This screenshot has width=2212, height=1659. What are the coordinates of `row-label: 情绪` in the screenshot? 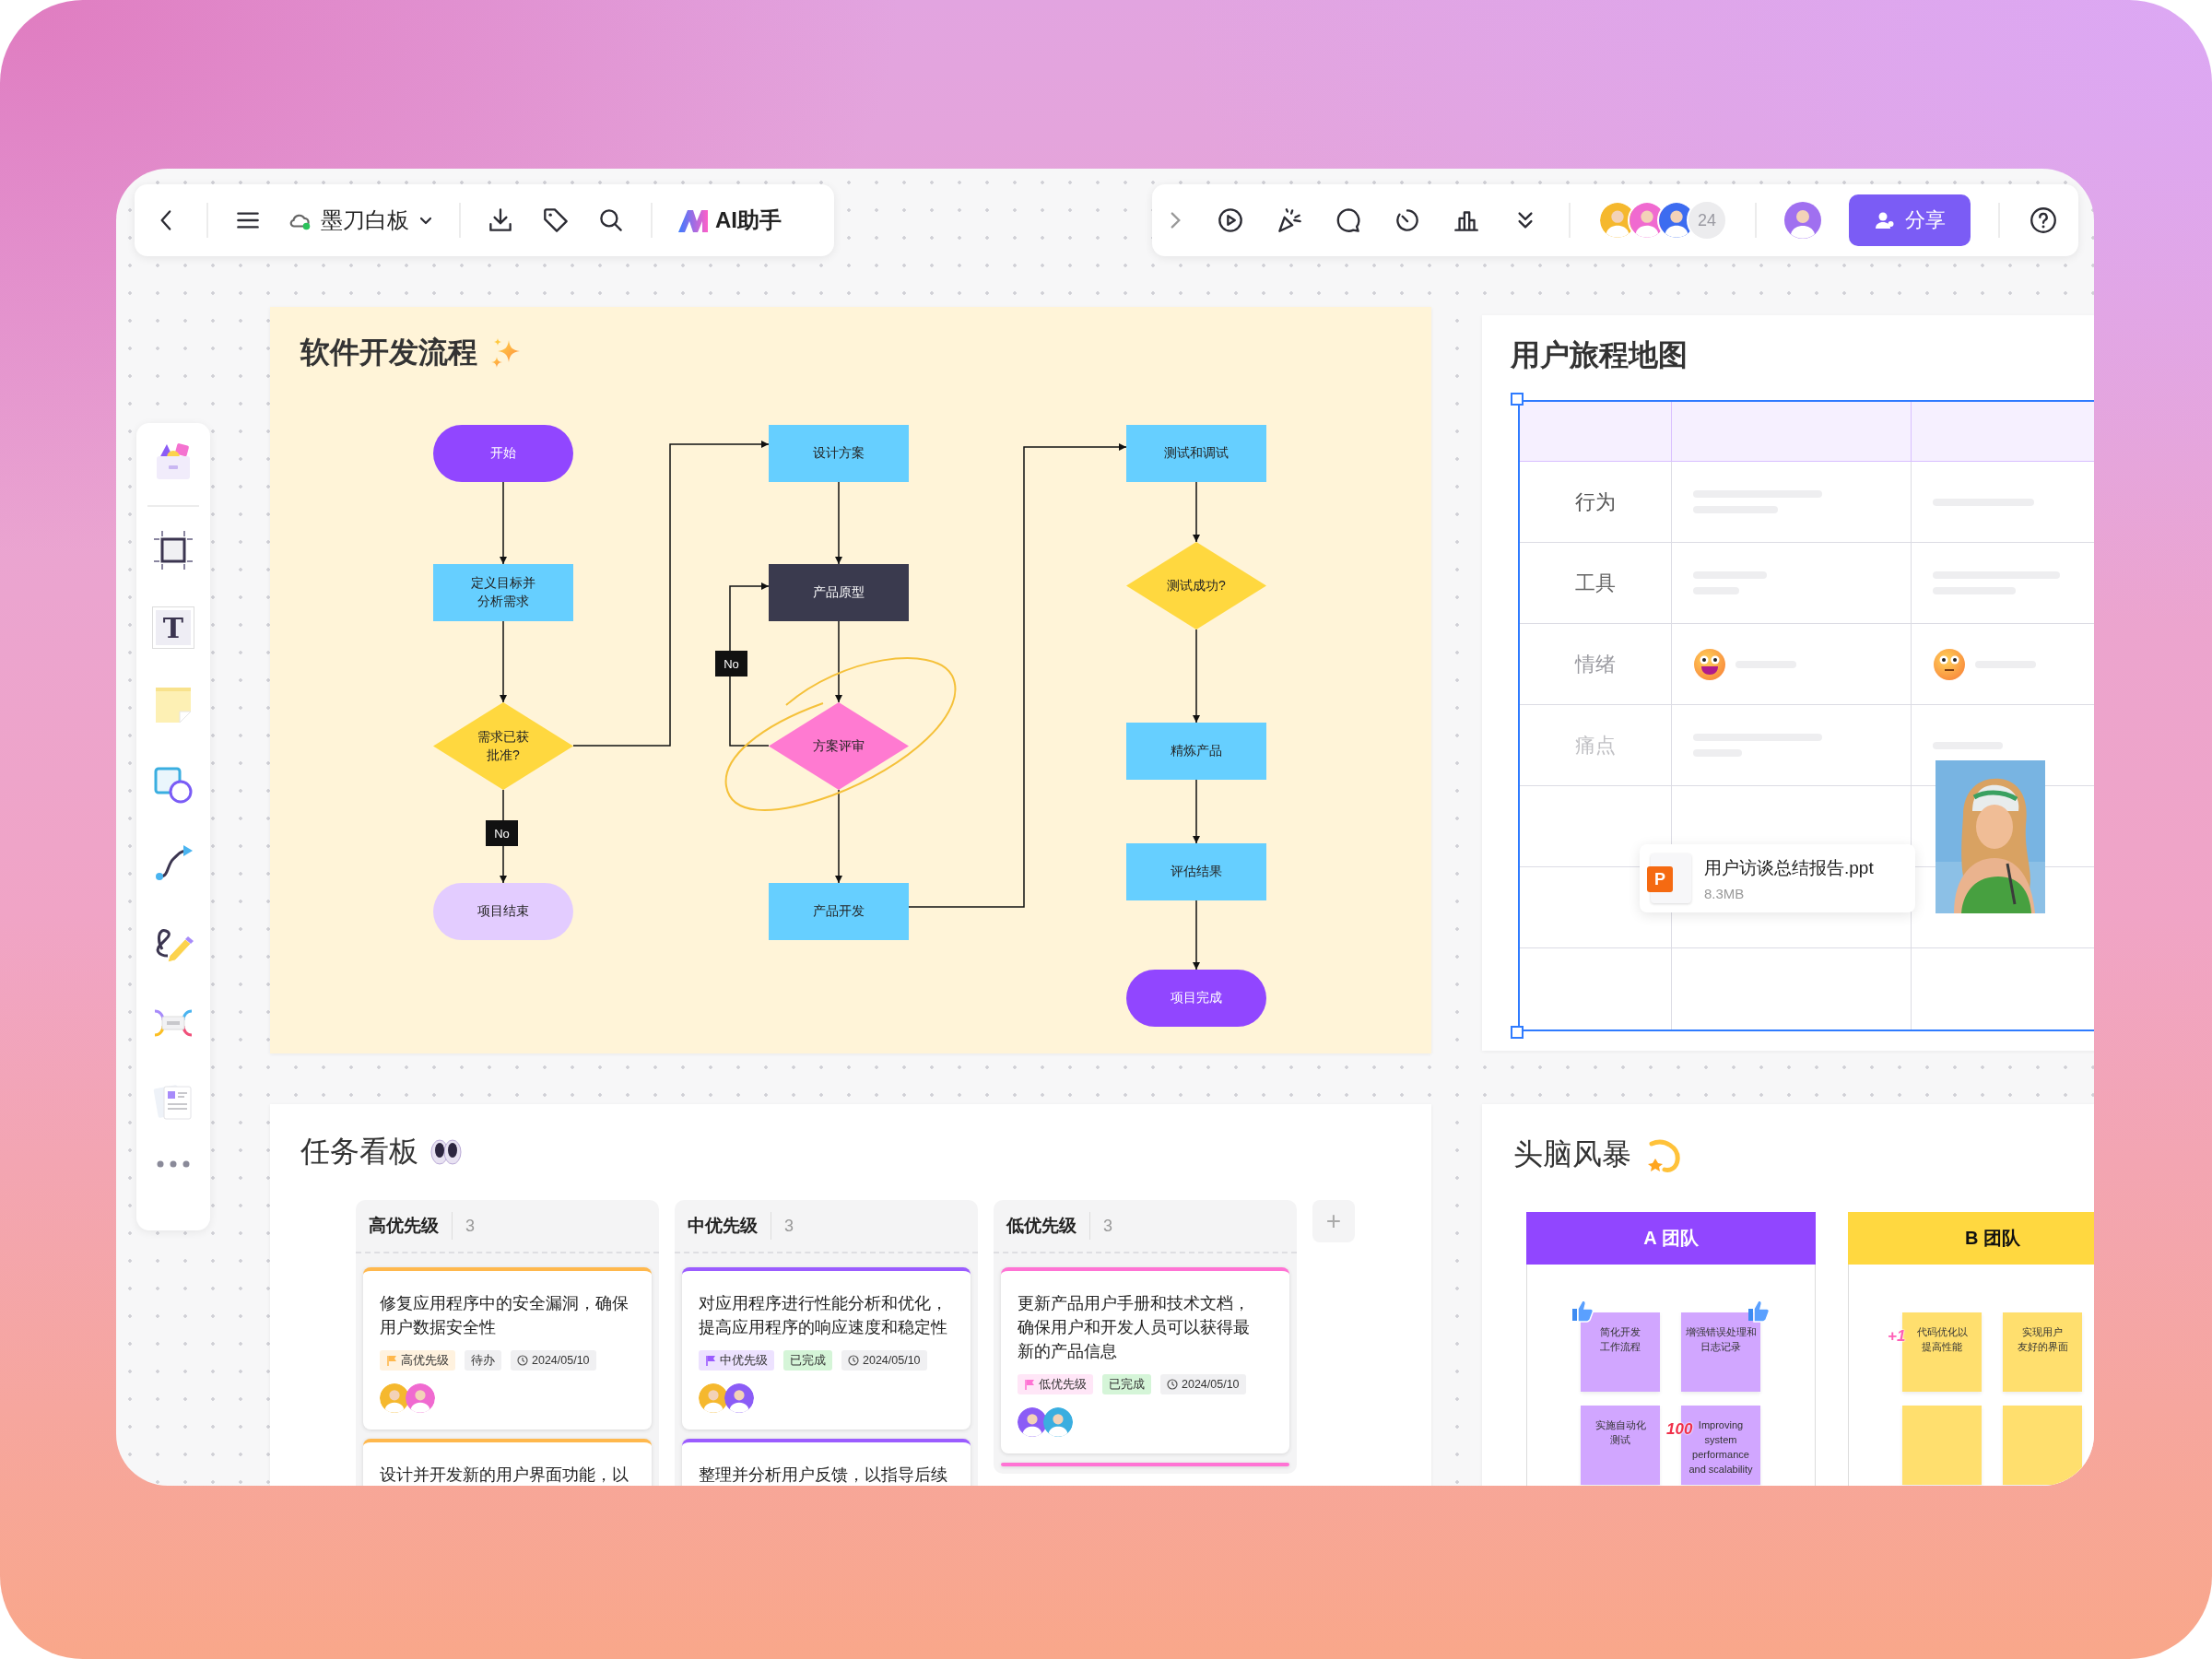 It's located at (1595, 664).